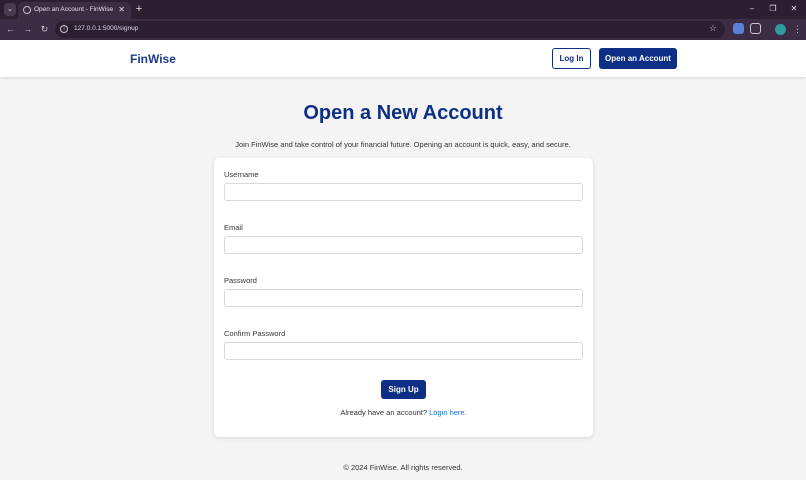 This screenshot has width=806, height=480. What do you see at coordinates (403, 58) in the screenshot?
I see `site-header: FinWise Log In Open an Account` at bounding box center [403, 58].